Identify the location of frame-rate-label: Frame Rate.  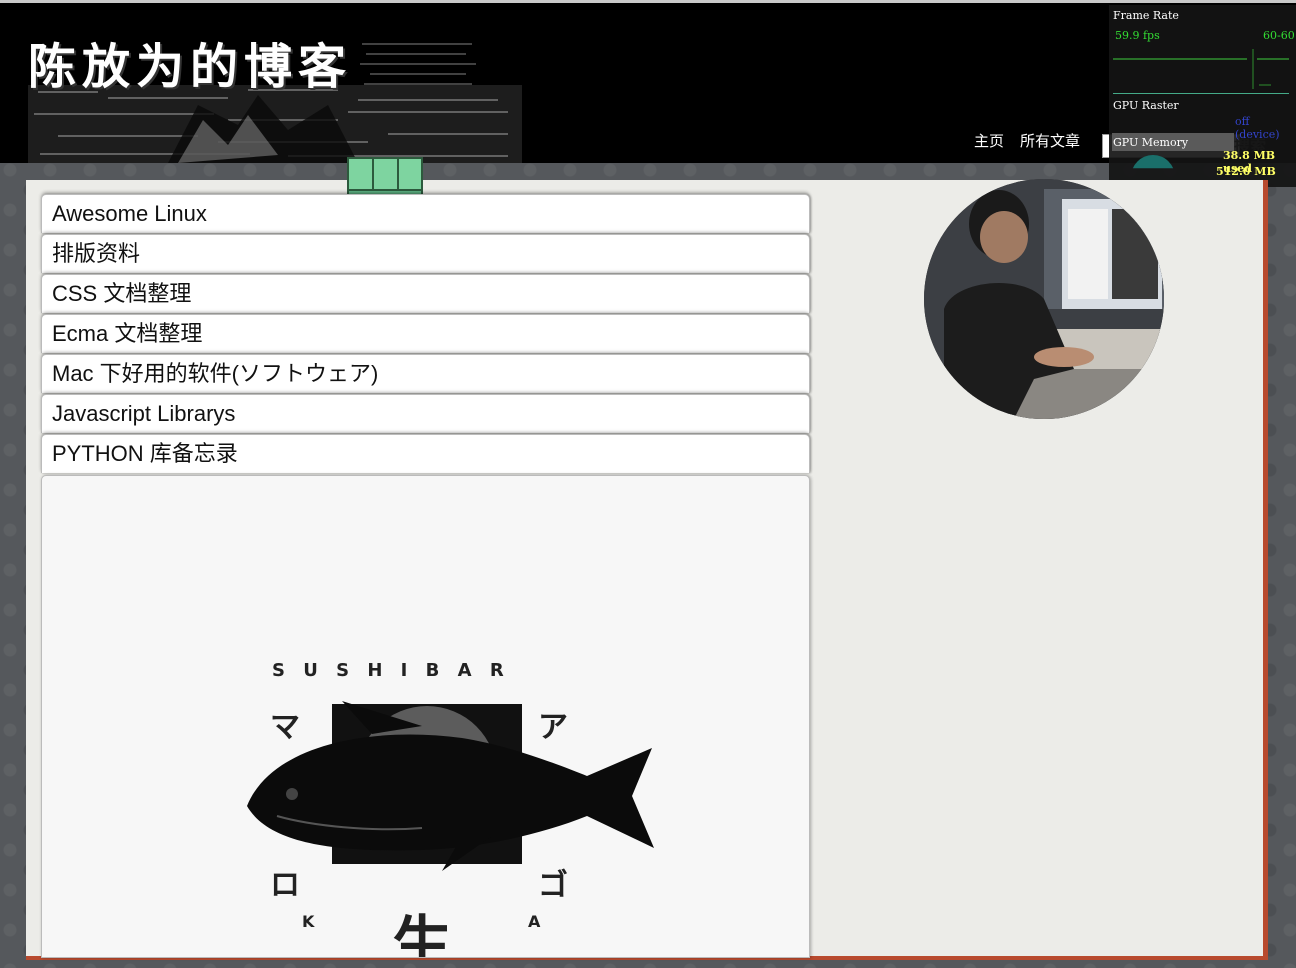
(1146, 15).